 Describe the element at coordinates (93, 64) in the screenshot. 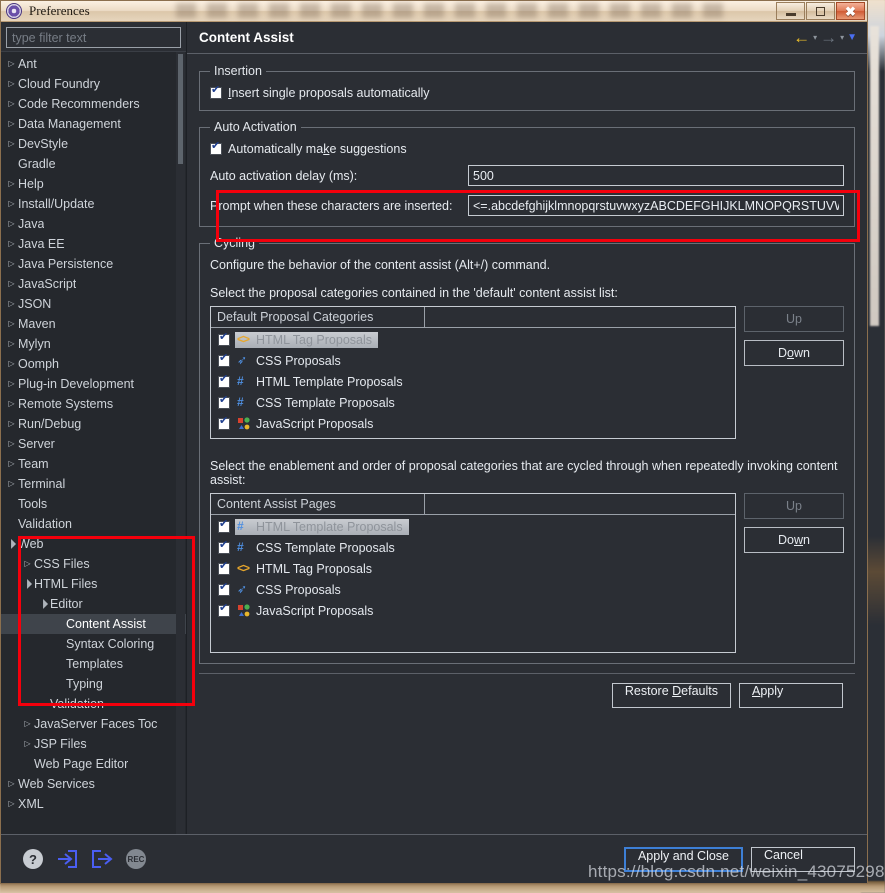

I see `sidebar-item-ant: Ant` at that location.